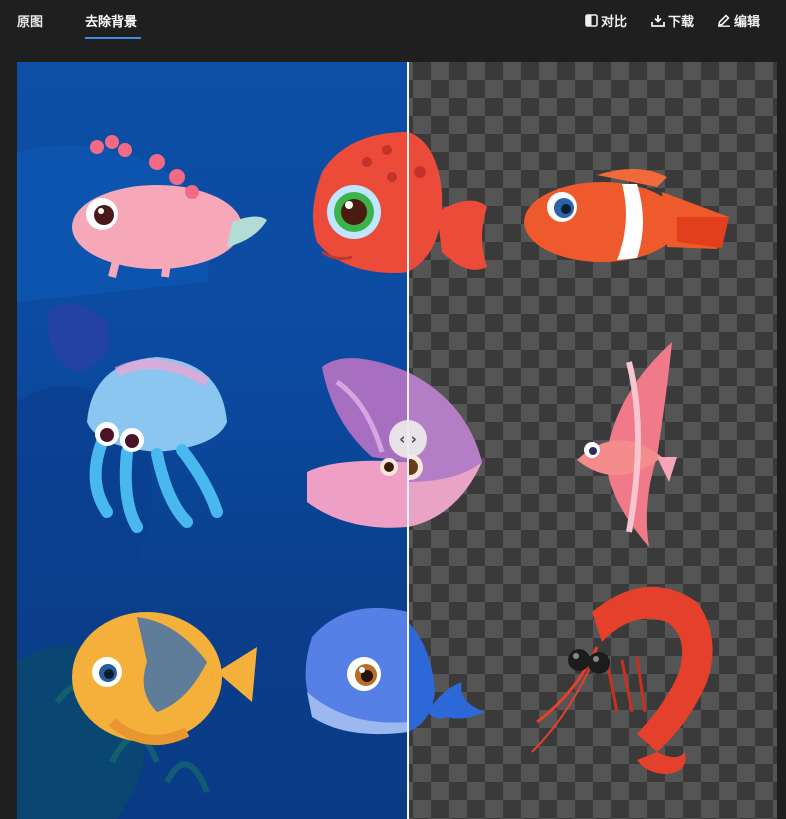 The width and height of the screenshot is (786, 819). Describe the element at coordinates (111, 20) in the screenshot. I see `tab-remove-background: 去除背景` at that location.